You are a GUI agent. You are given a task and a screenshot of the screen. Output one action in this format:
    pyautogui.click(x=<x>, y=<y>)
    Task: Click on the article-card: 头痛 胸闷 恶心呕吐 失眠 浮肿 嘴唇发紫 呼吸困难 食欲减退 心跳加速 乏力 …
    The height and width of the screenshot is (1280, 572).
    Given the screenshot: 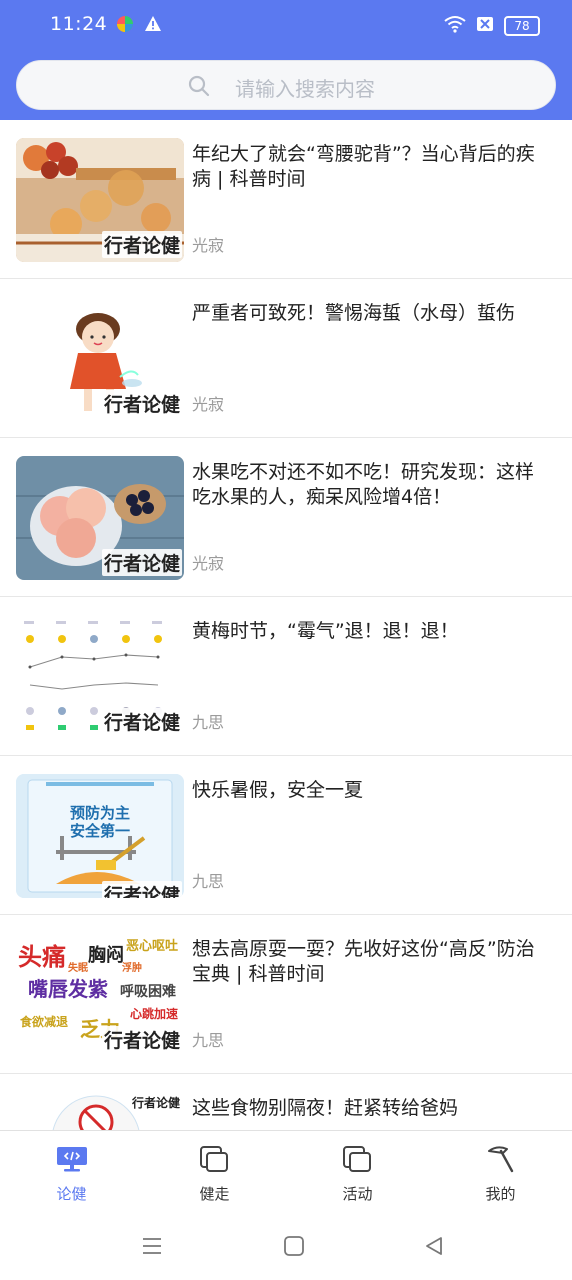 What is the action you would take?
    pyautogui.click(x=286, y=994)
    